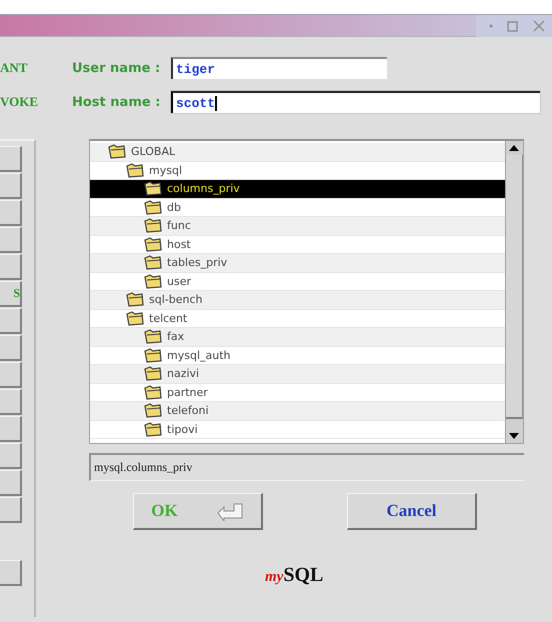 This screenshot has width=552, height=622. I want to click on tree-item: mysql_auth, so click(297, 355).